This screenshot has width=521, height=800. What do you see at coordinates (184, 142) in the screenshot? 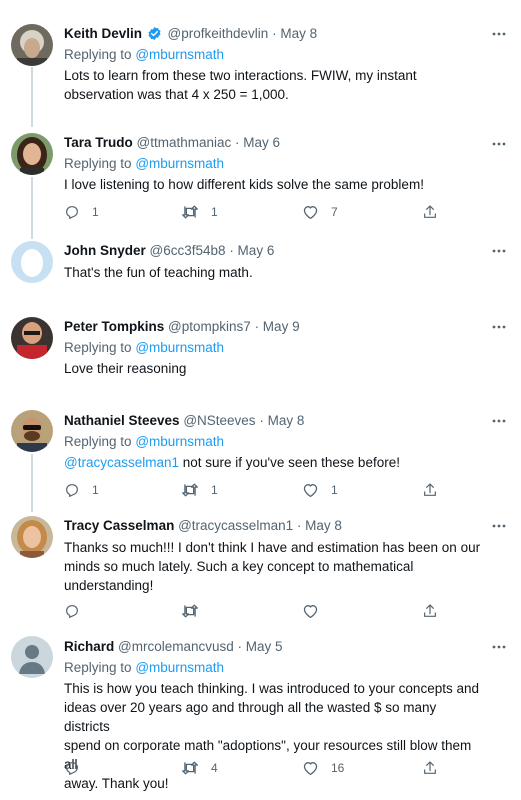
I see `author-handle: @ttmathmaniac` at bounding box center [184, 142].